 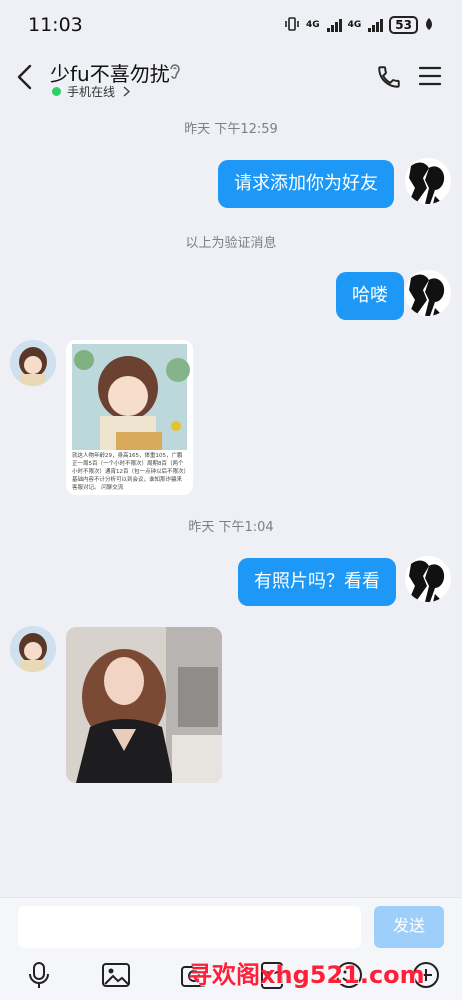 What do you see at coordinates (231, 25) in the screenshot?
I see `status-bar: 11:03 4G 4G 53` at bounding box center [231, 25].